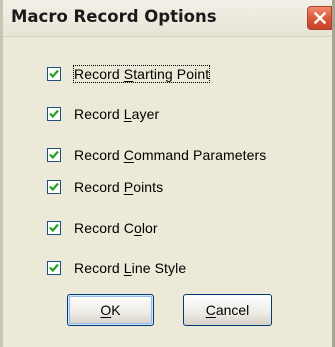  I want to click on ok-button: OK, so click(110, 310).